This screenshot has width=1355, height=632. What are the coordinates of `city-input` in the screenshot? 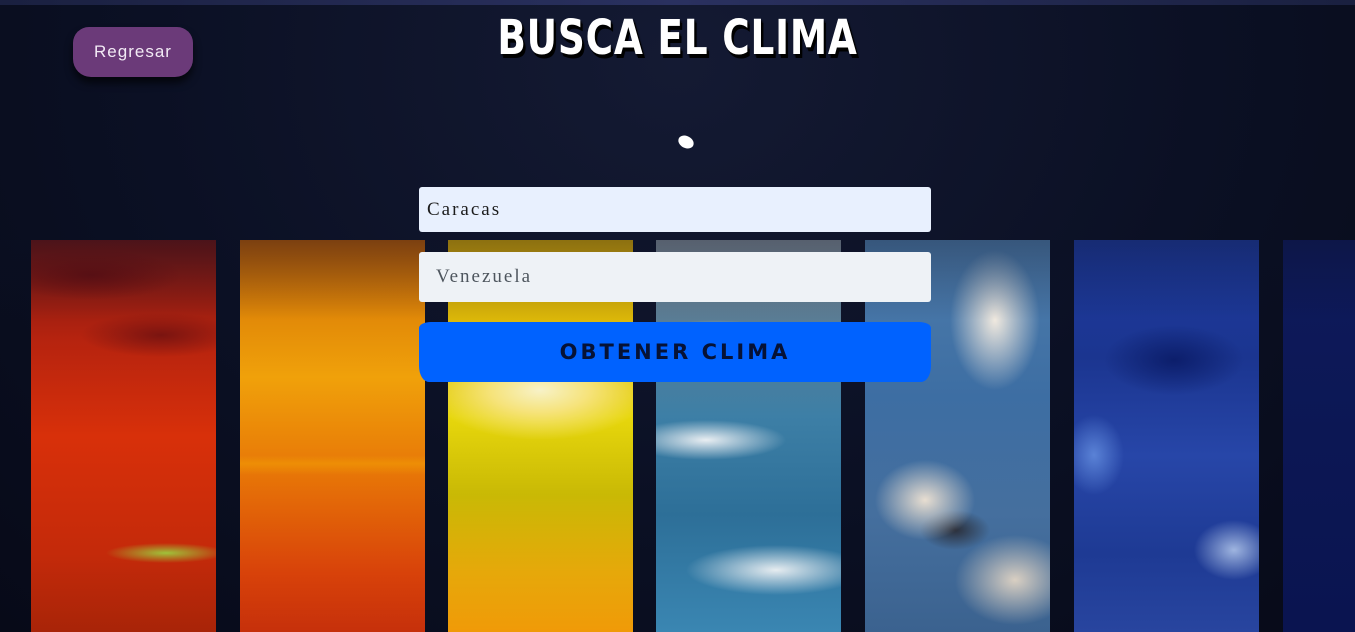 It's located at (675, 209).